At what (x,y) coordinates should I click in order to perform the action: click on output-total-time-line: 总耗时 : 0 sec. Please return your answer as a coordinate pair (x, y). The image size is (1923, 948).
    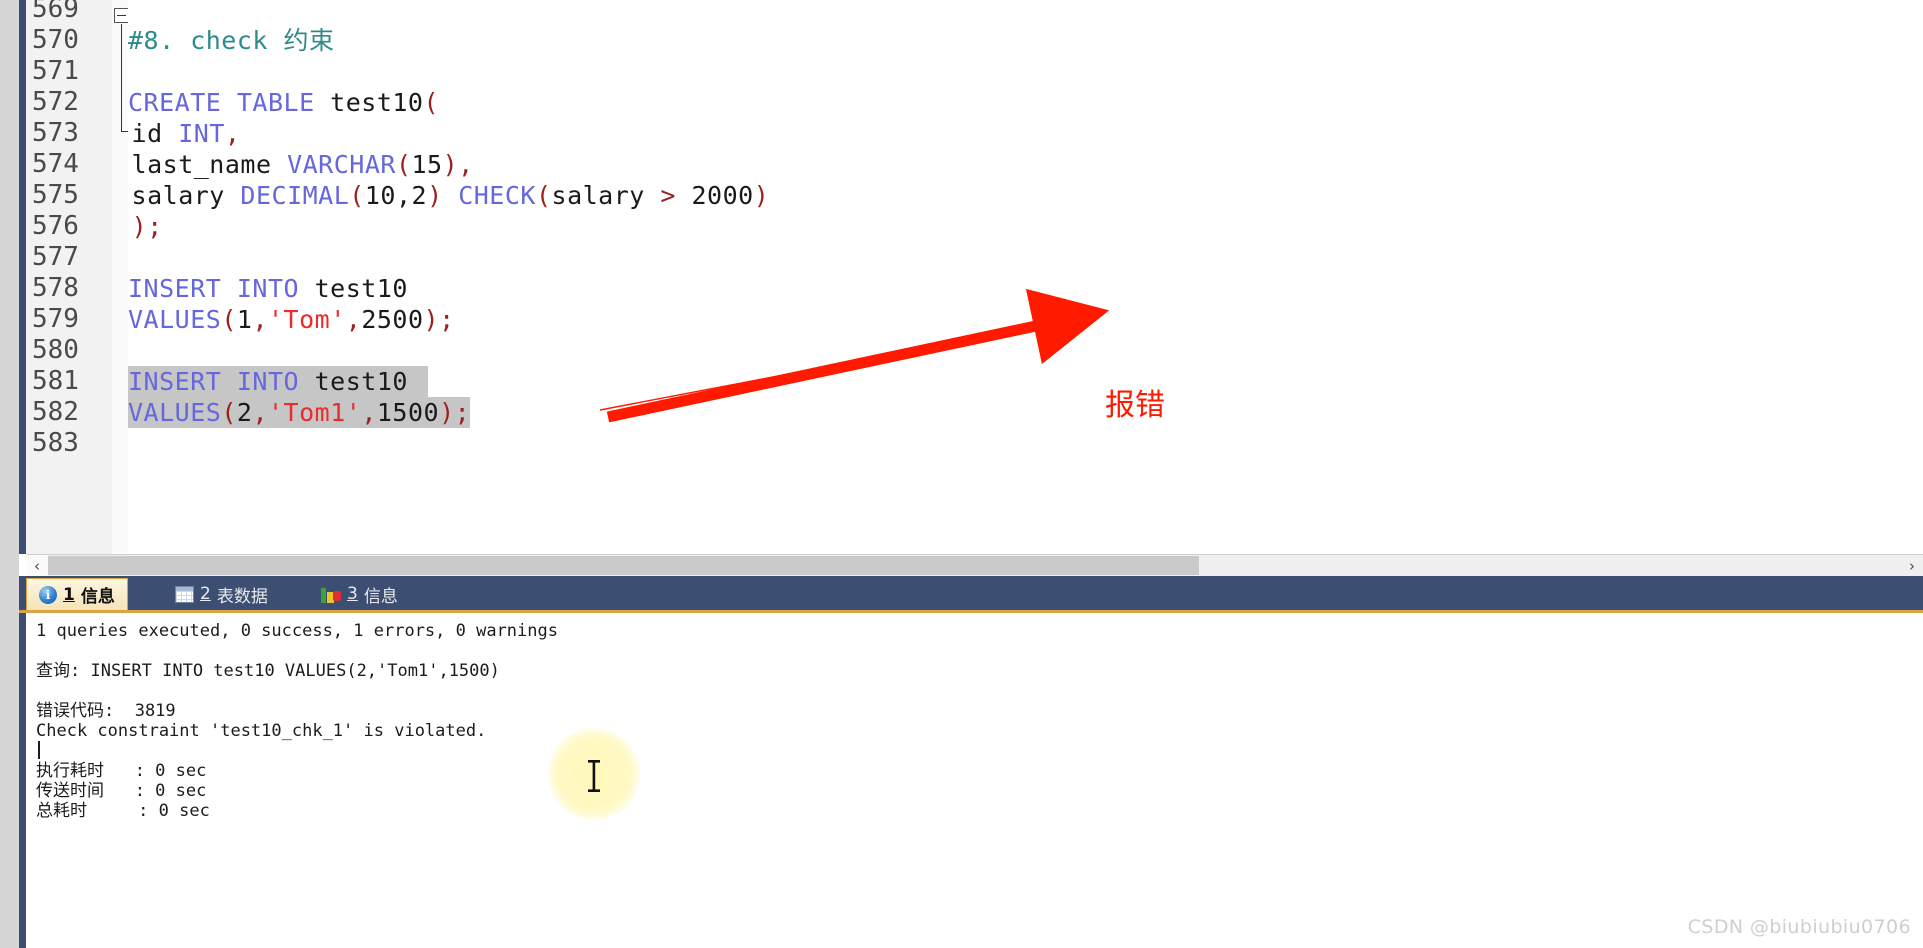
    Looking at the image, I should click on (123, 811).